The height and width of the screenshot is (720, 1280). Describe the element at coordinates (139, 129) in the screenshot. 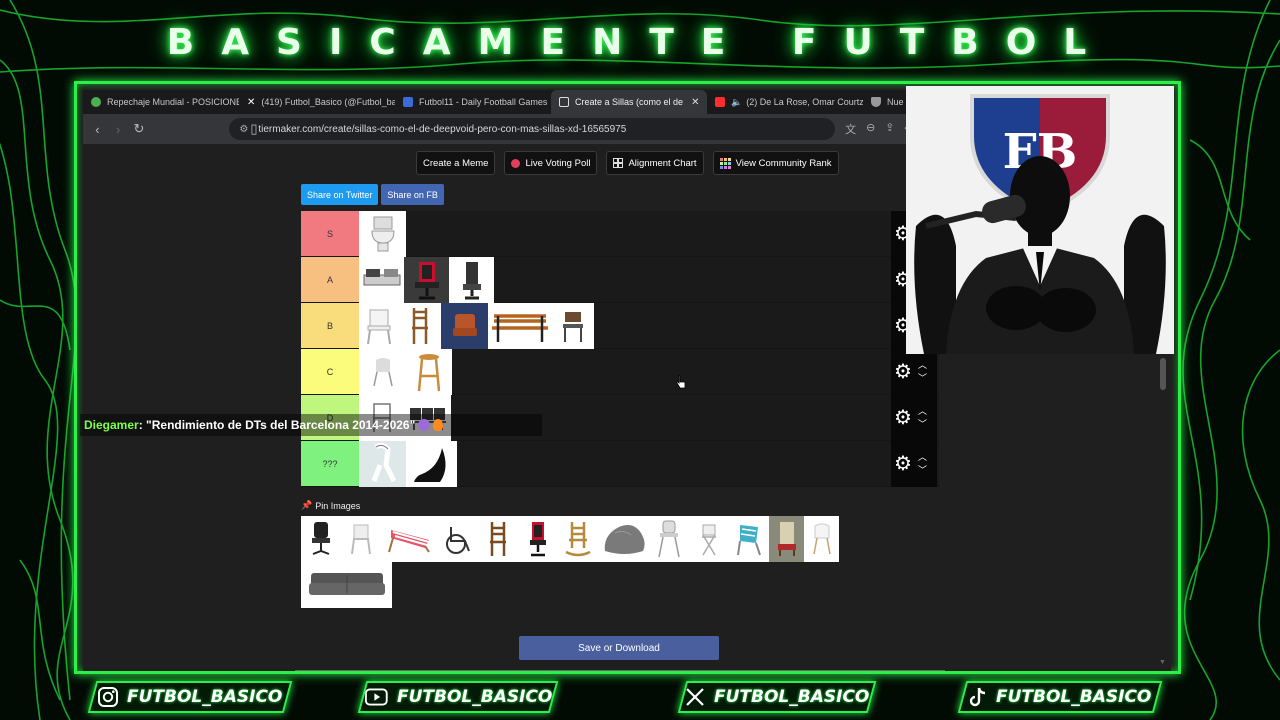

I see `reload-icon: ↻` at that location.